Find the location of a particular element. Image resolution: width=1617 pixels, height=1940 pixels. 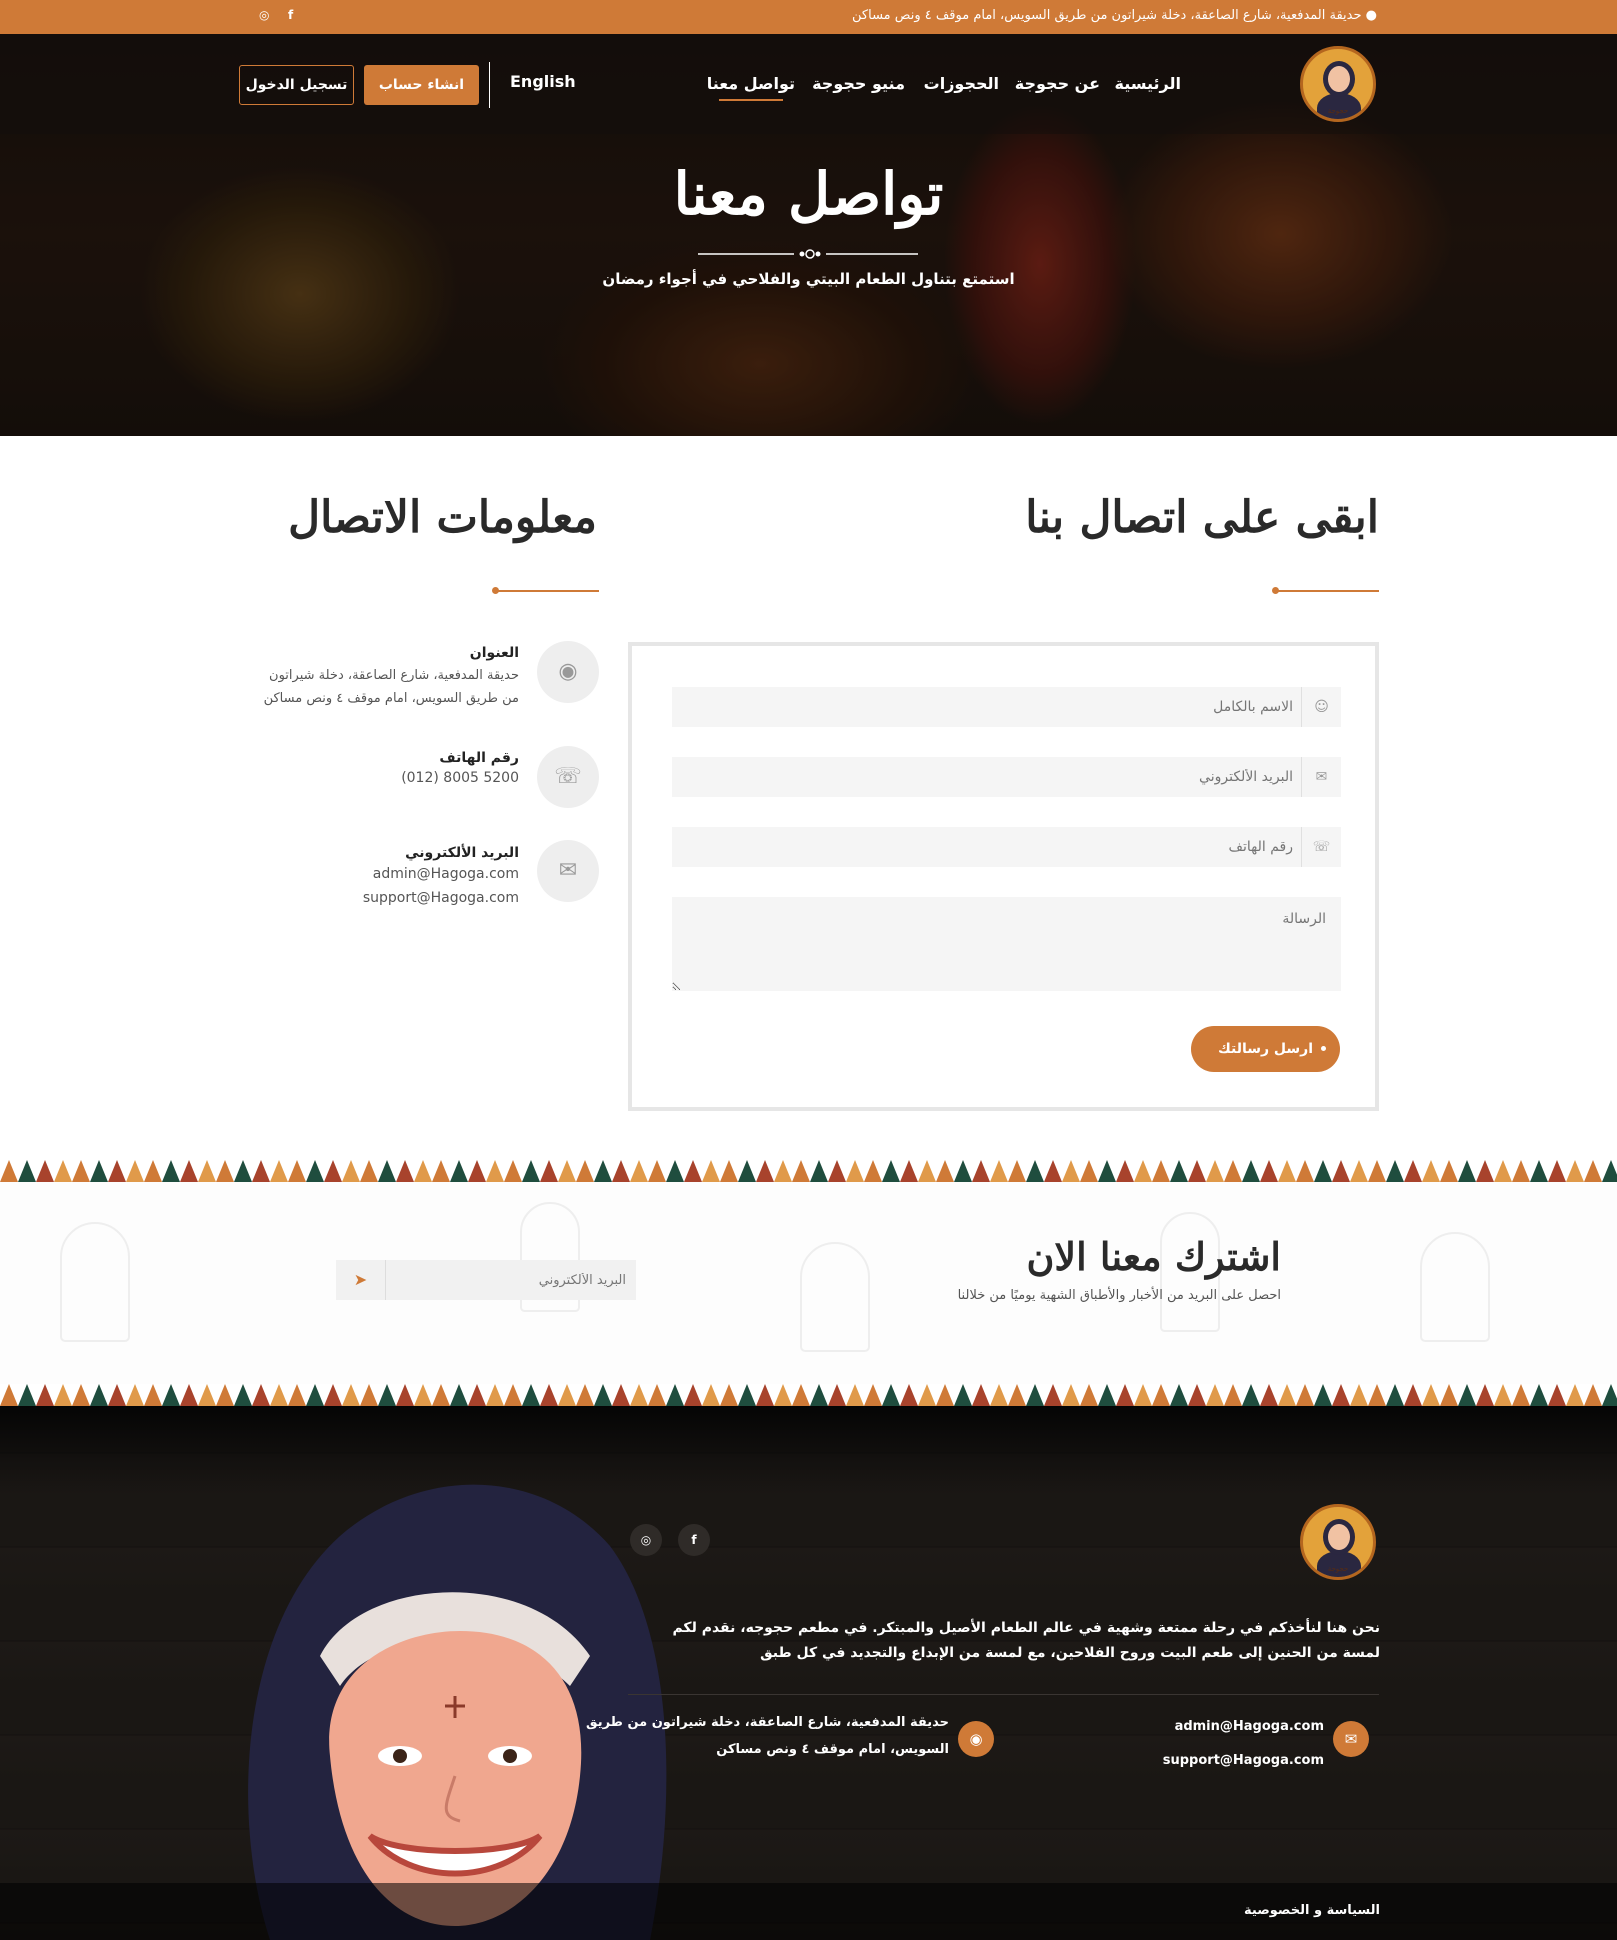

subscribe-form: ➤ is located at coordinates (486, 1280).